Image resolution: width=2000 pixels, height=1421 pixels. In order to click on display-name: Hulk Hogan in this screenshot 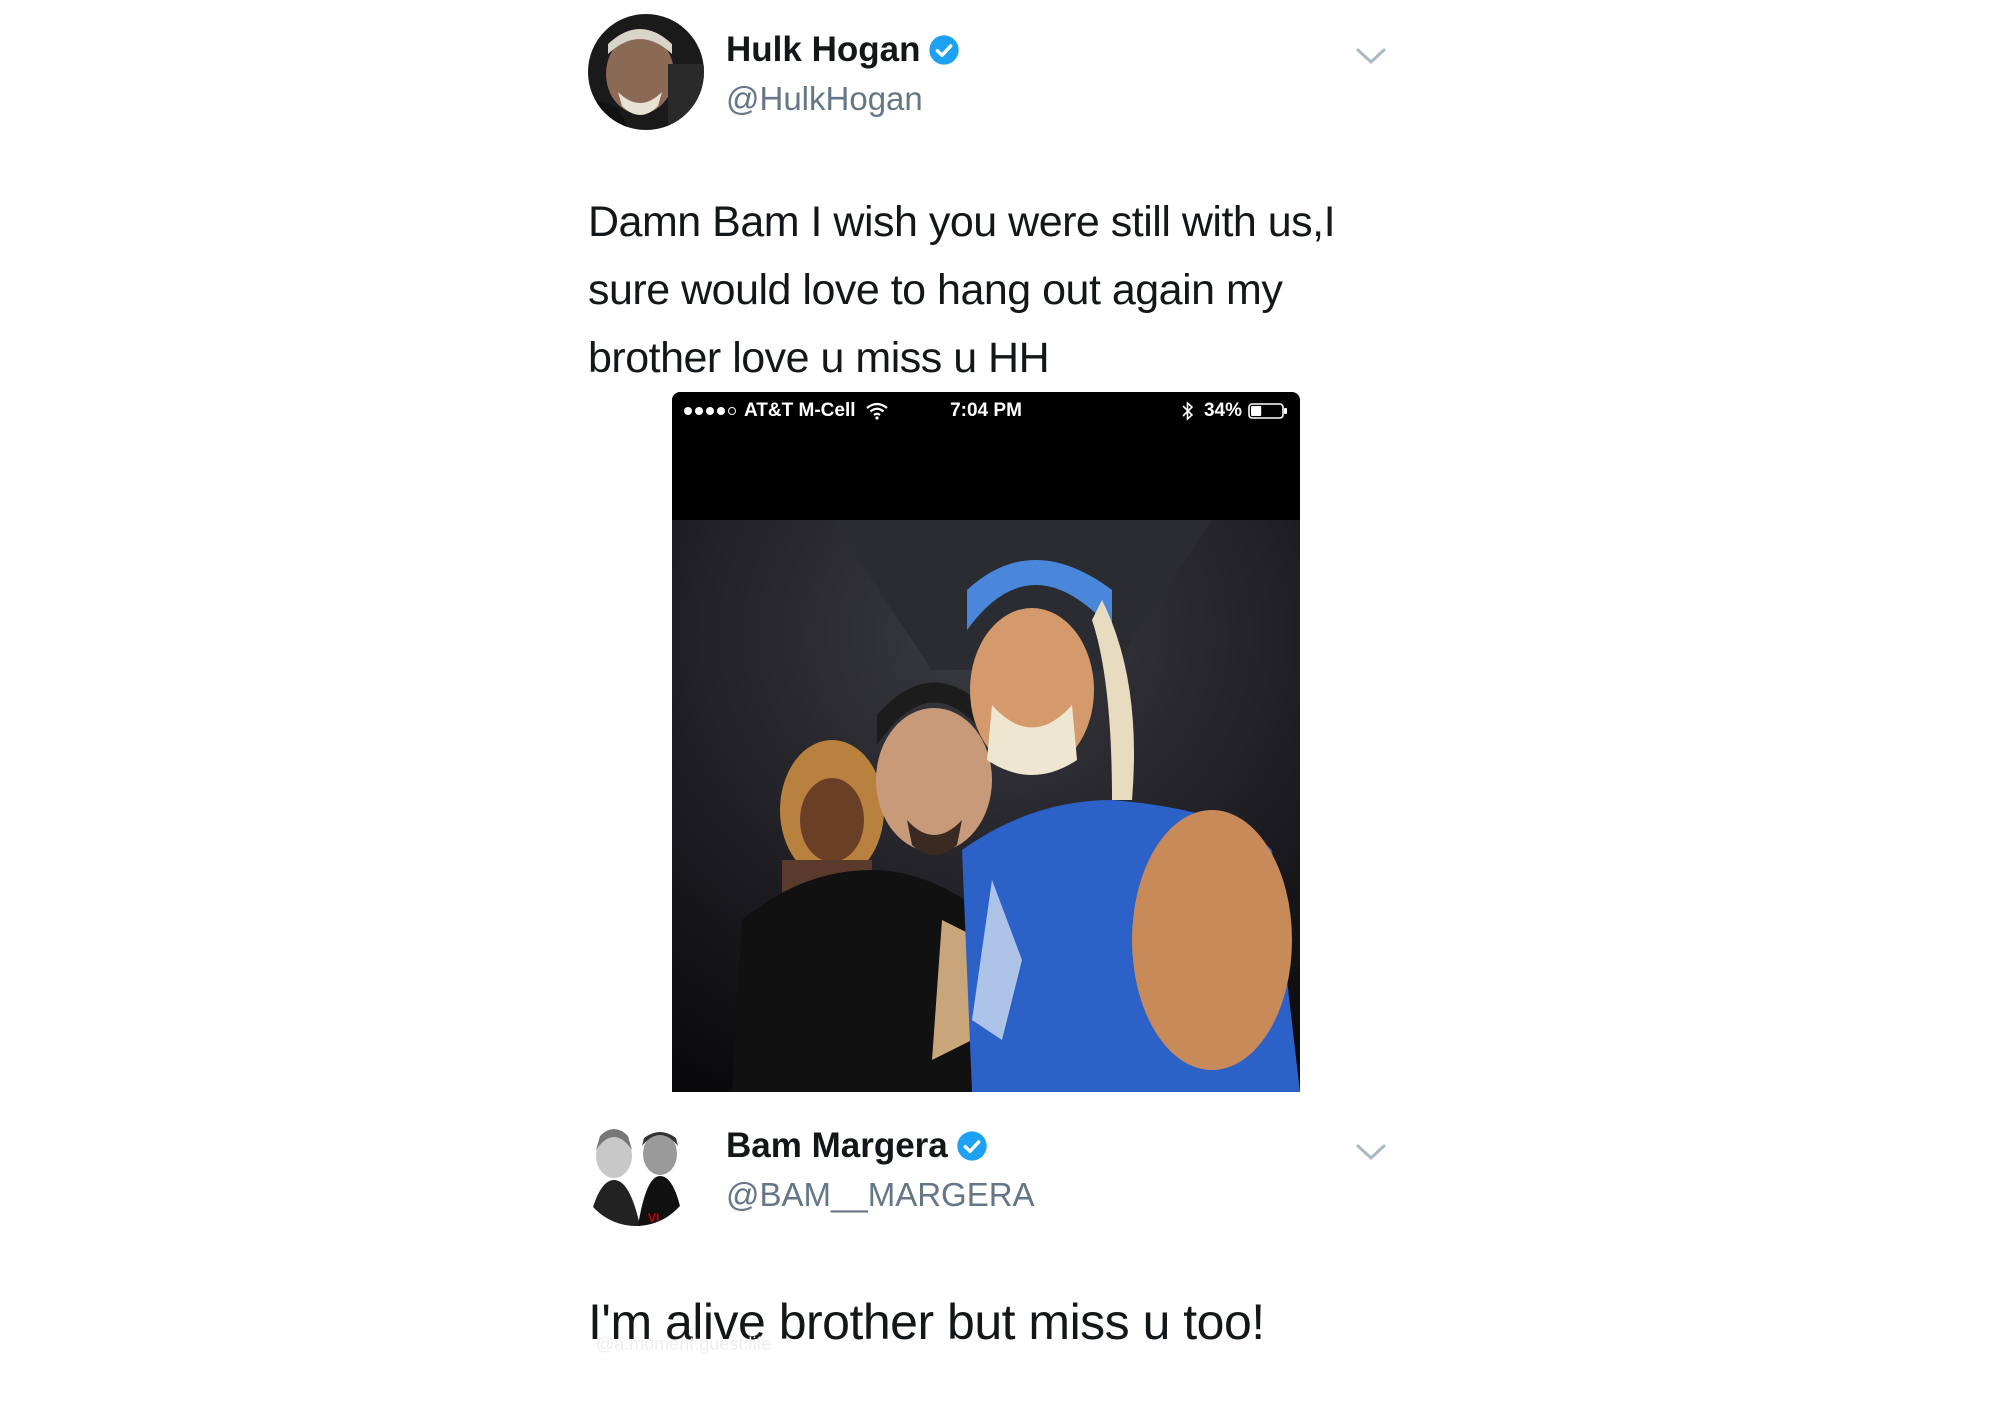, I will do `click(823, 50)`.